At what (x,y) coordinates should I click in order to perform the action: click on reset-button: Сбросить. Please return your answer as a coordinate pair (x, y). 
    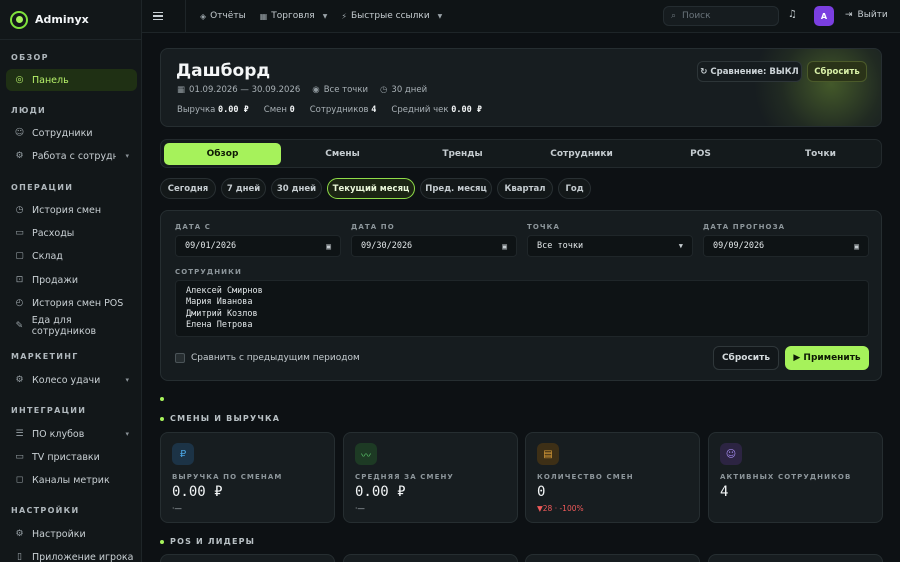
    Looking at the image, I should click on (746, 358).